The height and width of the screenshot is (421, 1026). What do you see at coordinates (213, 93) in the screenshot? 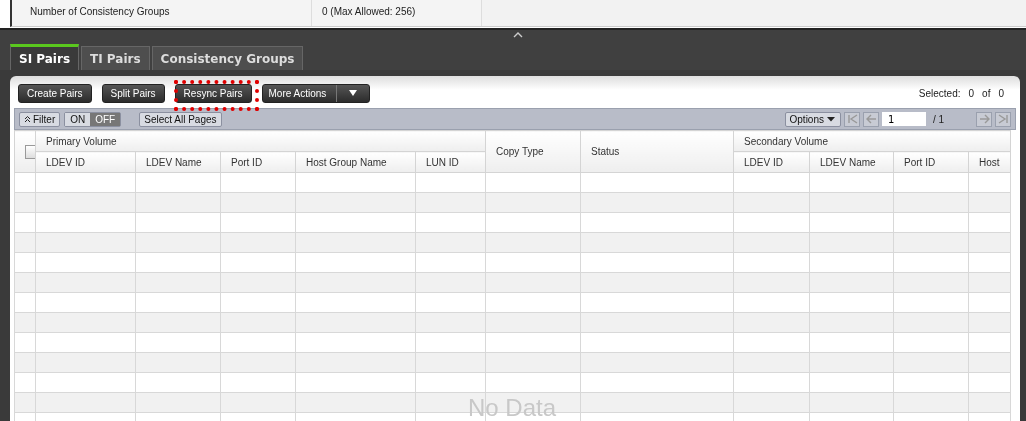
I see `toolbar-button: Resync Pairs` at bounding box center [213, 93].